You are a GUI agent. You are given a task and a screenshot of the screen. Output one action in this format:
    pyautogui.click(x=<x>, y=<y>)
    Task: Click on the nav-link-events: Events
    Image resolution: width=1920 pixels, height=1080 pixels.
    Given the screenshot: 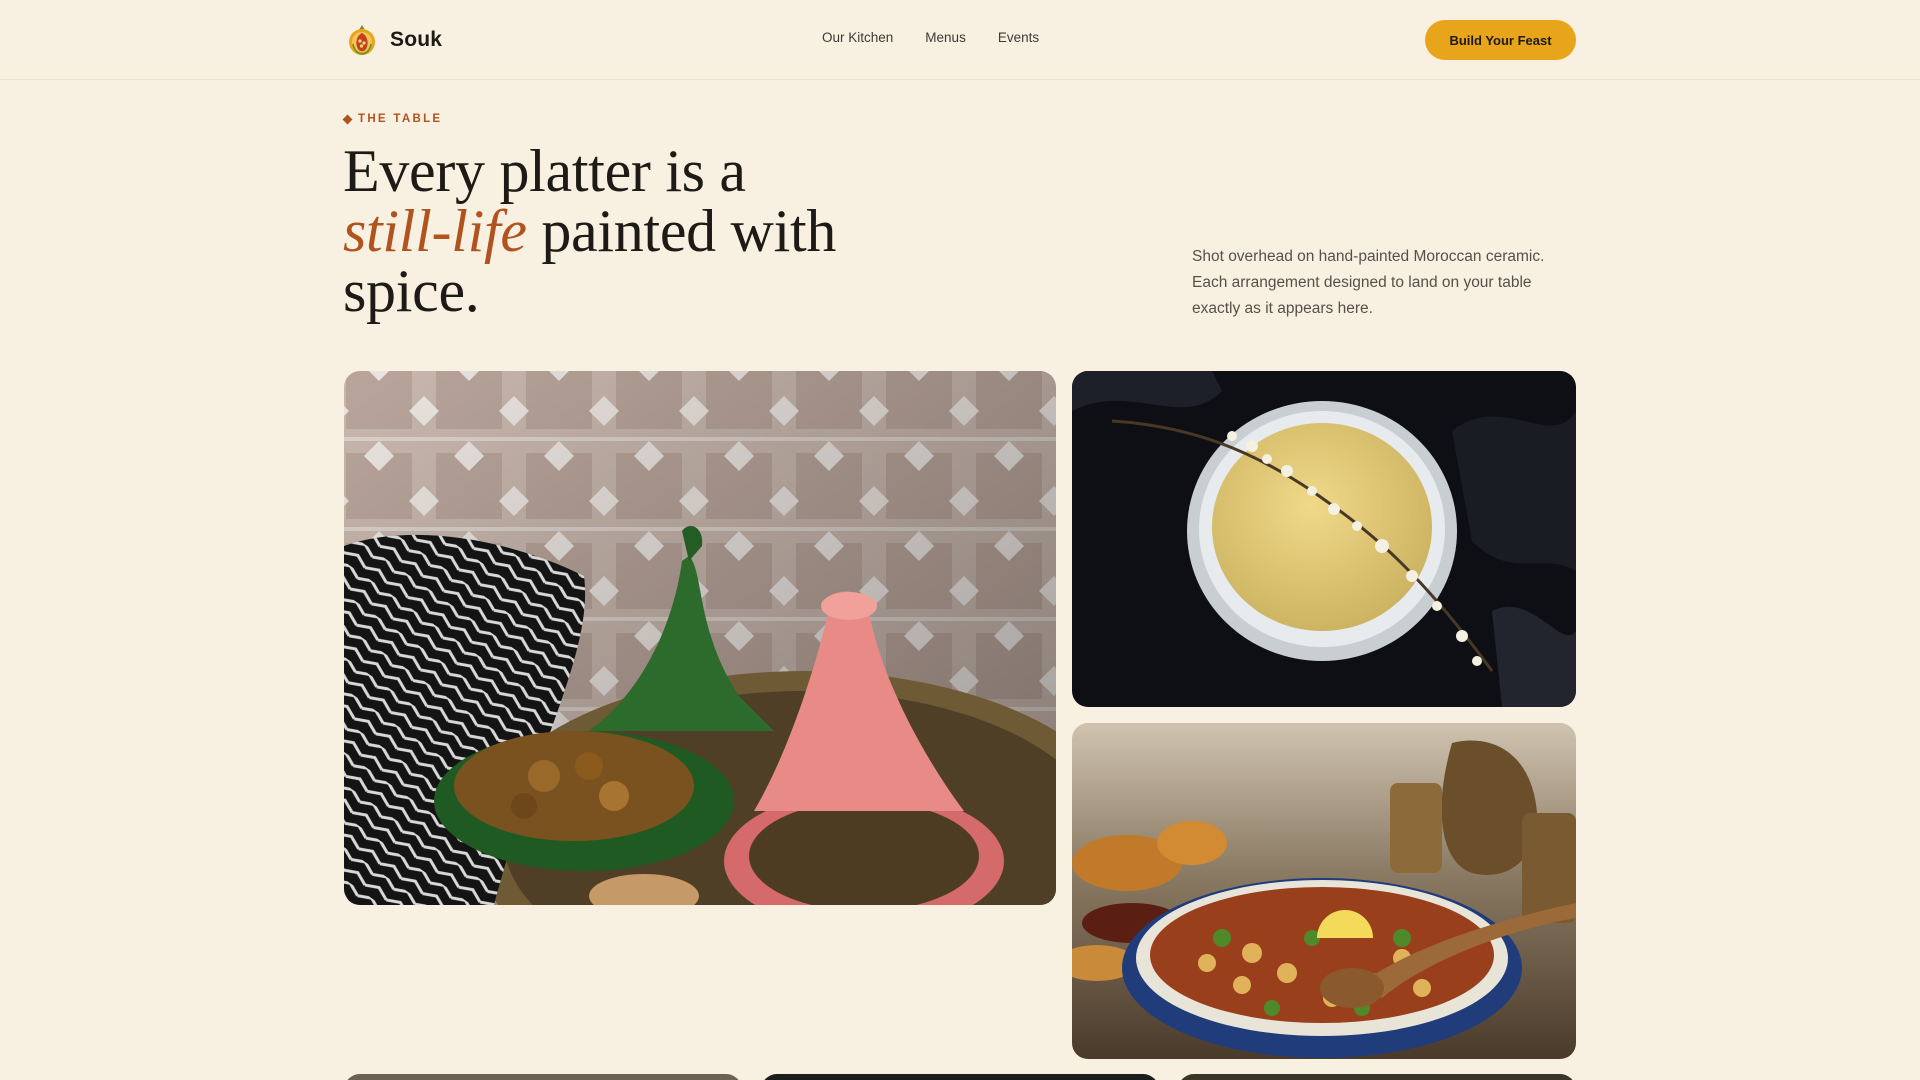 What is the action you would take?
    pyautogui.click(x=1018, y=37)
    